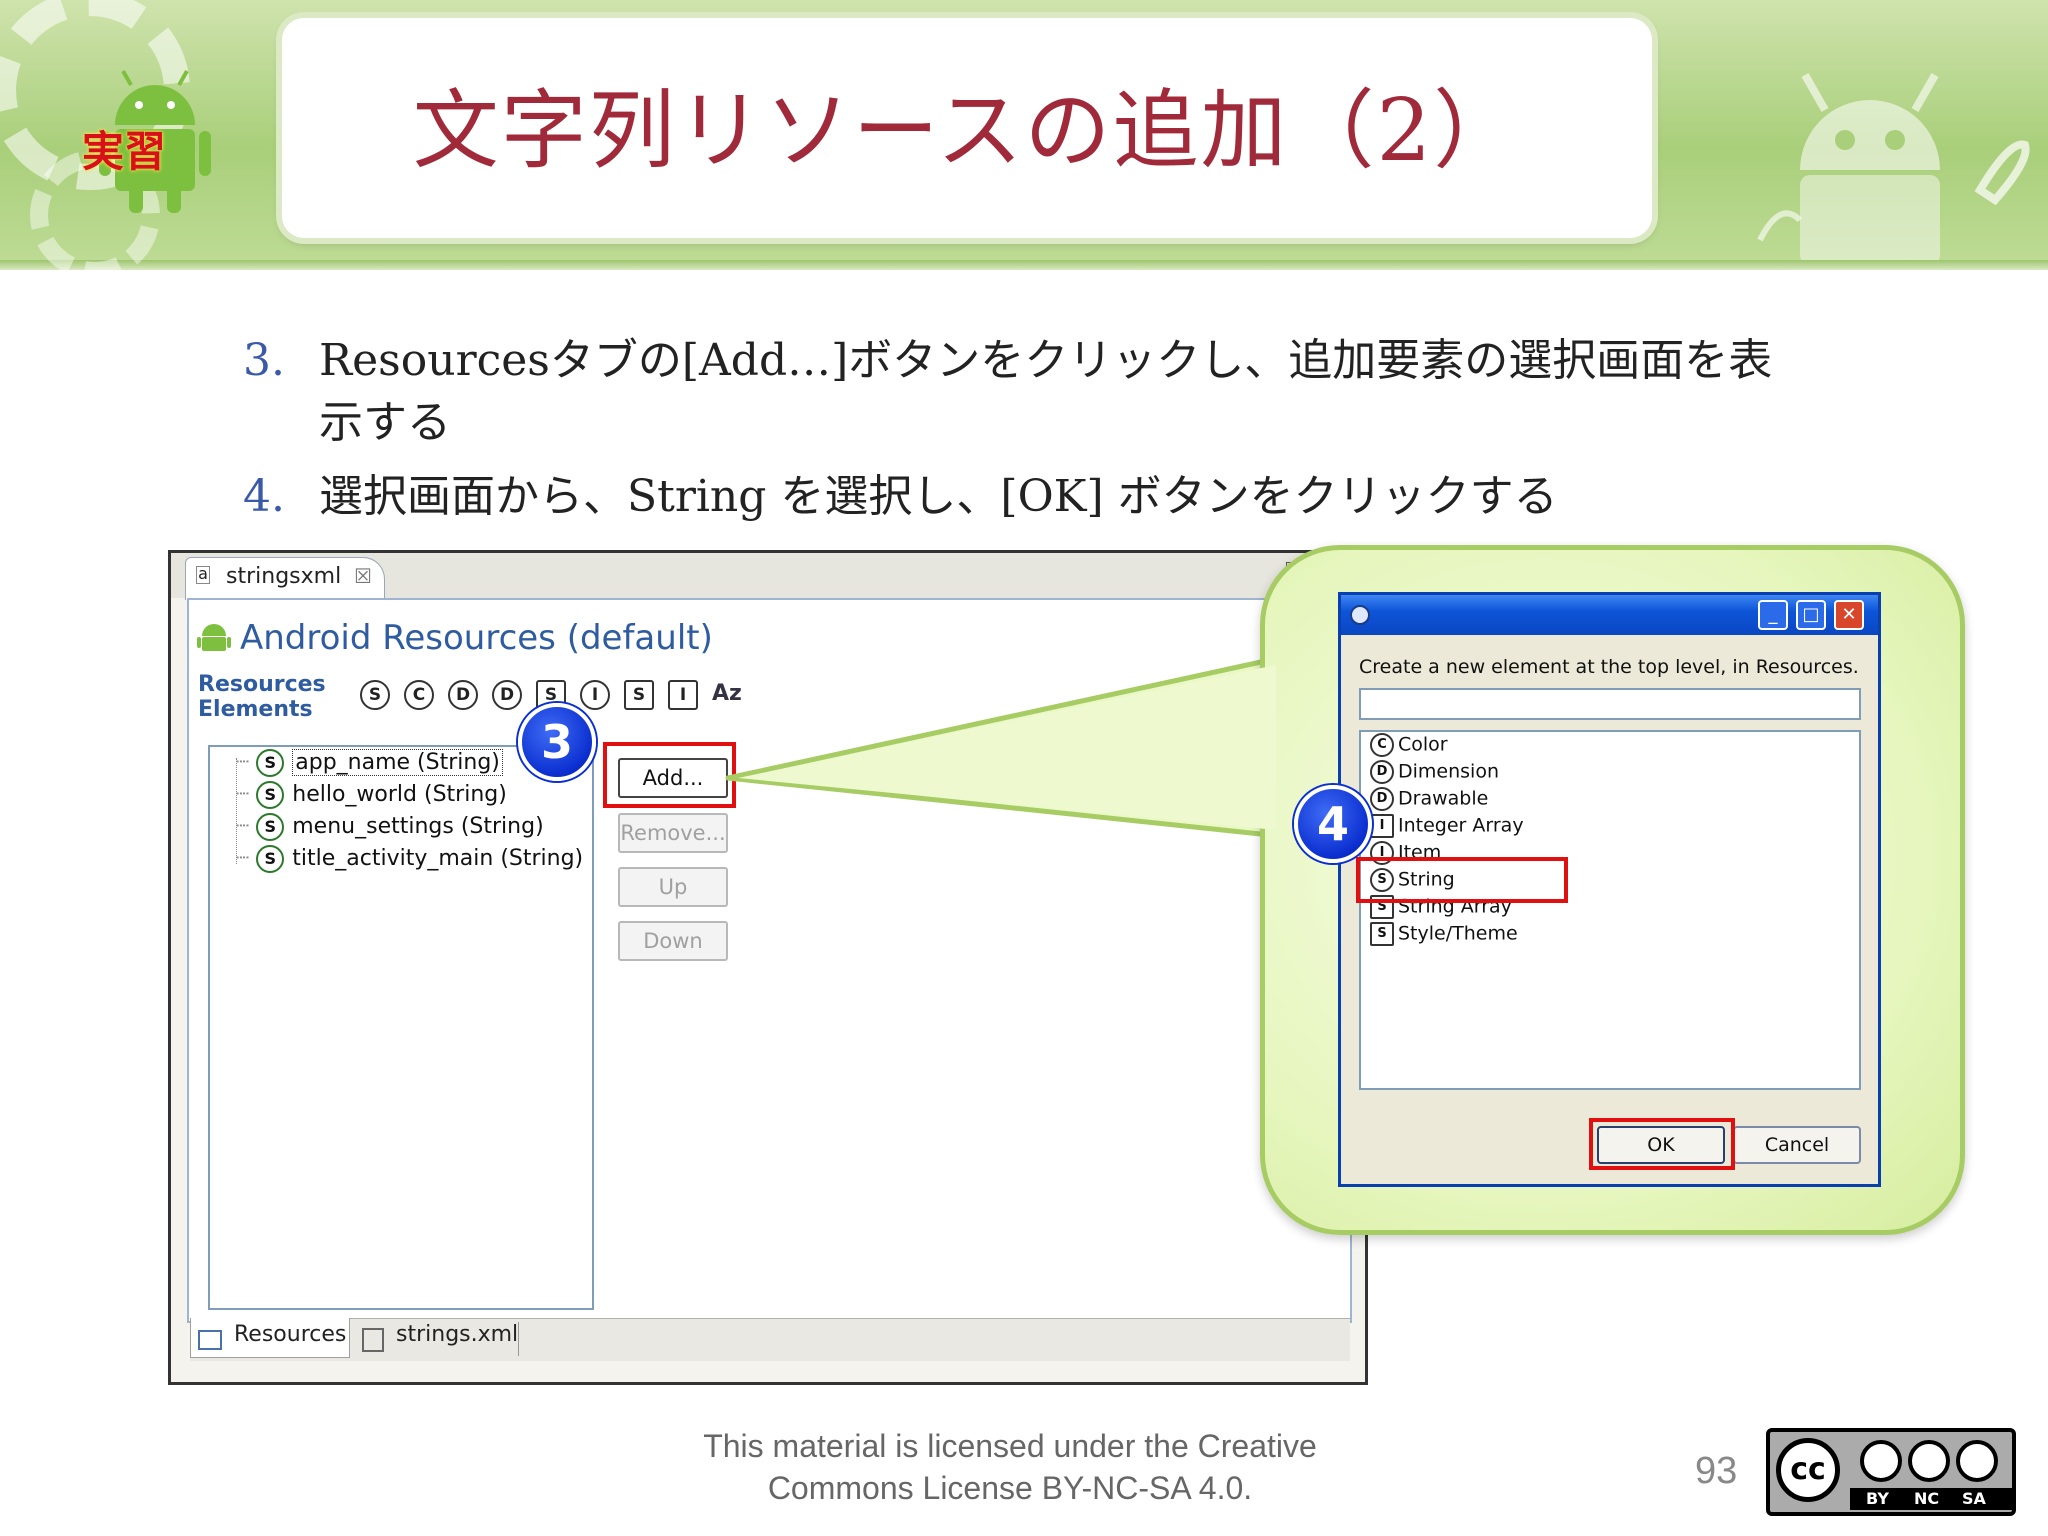 The width and height of the screenshot is (2048, 1536). What do you see at coordinates (1881, 1461) in the screenshot?
I see `by-icon` at bounding box center [1881, 1461].